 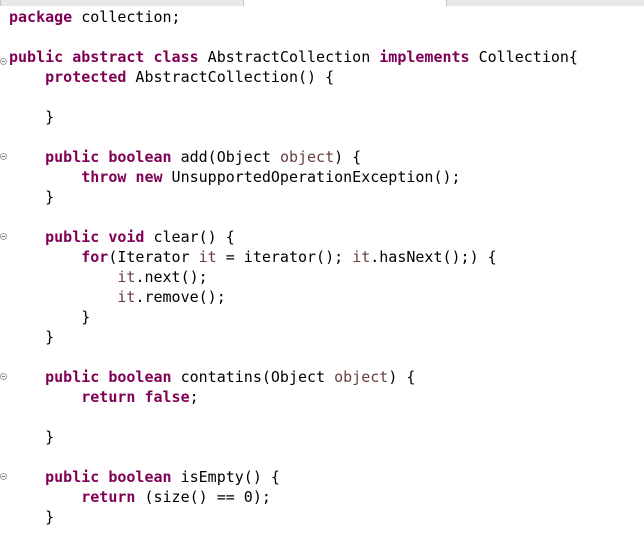 What do you see at coordinates (225, 477) in the screenshot?
I see `code-token: isEmpty() {` at bounding box center [225, 477].